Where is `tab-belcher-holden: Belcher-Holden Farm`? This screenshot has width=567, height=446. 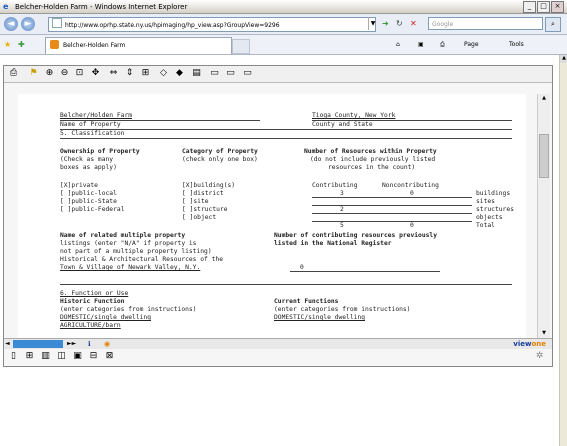 tab-belcher-holden: Belcher-Holden Farm is located at coordinates (138, 45).